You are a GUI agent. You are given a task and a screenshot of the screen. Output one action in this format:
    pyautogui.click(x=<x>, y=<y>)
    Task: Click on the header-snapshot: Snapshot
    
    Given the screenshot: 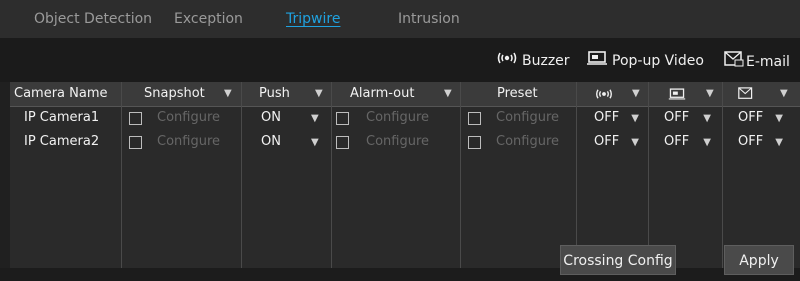 What is the action you would take?
    pyautogui.click(x=174, y=93)
    